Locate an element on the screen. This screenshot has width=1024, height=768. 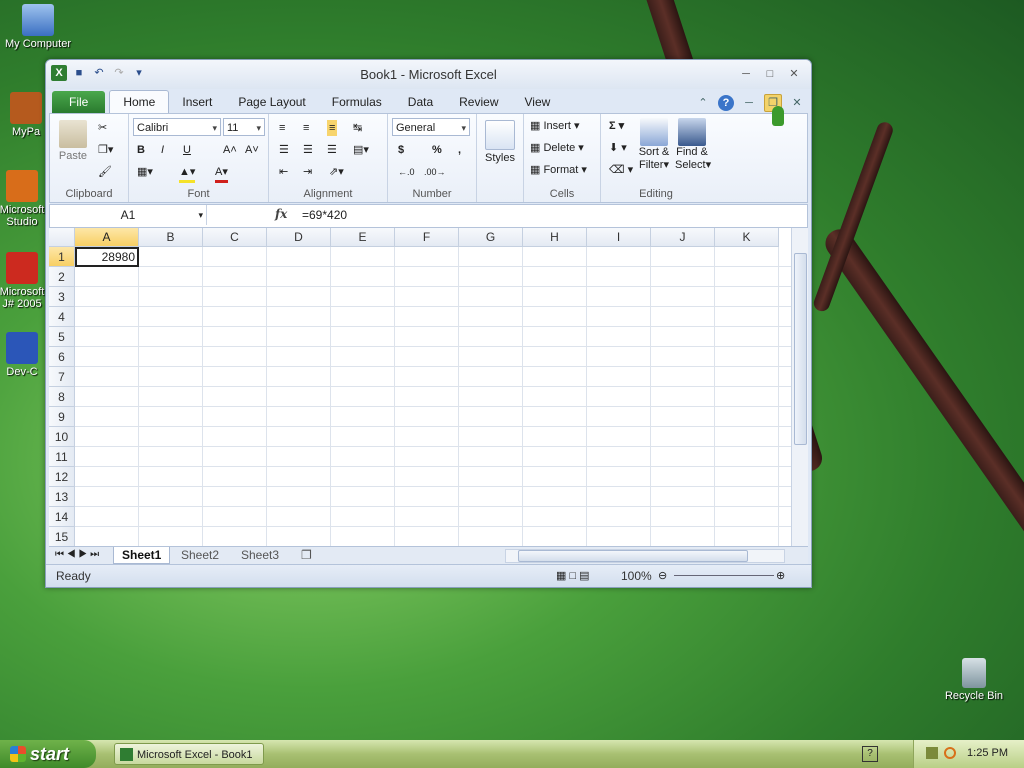
align-middle-icon: ≡ is located at coordinates (306, 128).